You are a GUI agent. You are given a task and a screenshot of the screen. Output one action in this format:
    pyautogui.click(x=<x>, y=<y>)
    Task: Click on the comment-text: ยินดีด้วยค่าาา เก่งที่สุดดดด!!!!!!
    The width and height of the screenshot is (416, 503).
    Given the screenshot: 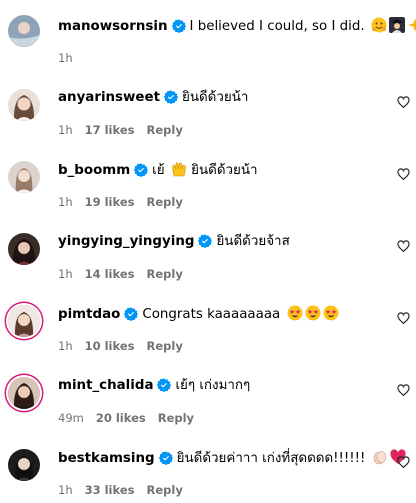 What is the action you would take?
    pyautogui.click(x=271, y=458)
    